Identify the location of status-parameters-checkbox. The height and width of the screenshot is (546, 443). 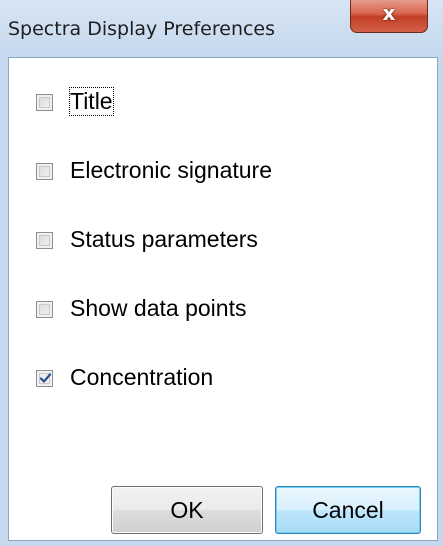
(44, 240).